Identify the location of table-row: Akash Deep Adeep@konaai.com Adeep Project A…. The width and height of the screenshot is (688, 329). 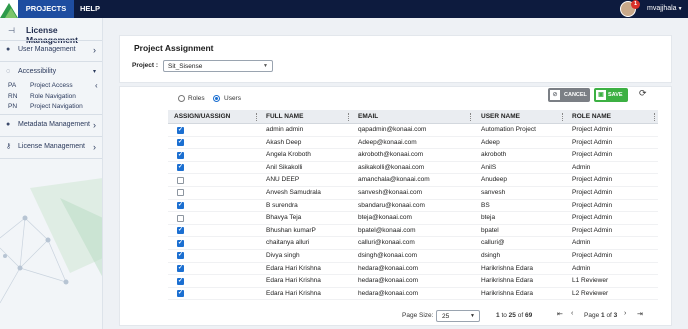
(413, 143).